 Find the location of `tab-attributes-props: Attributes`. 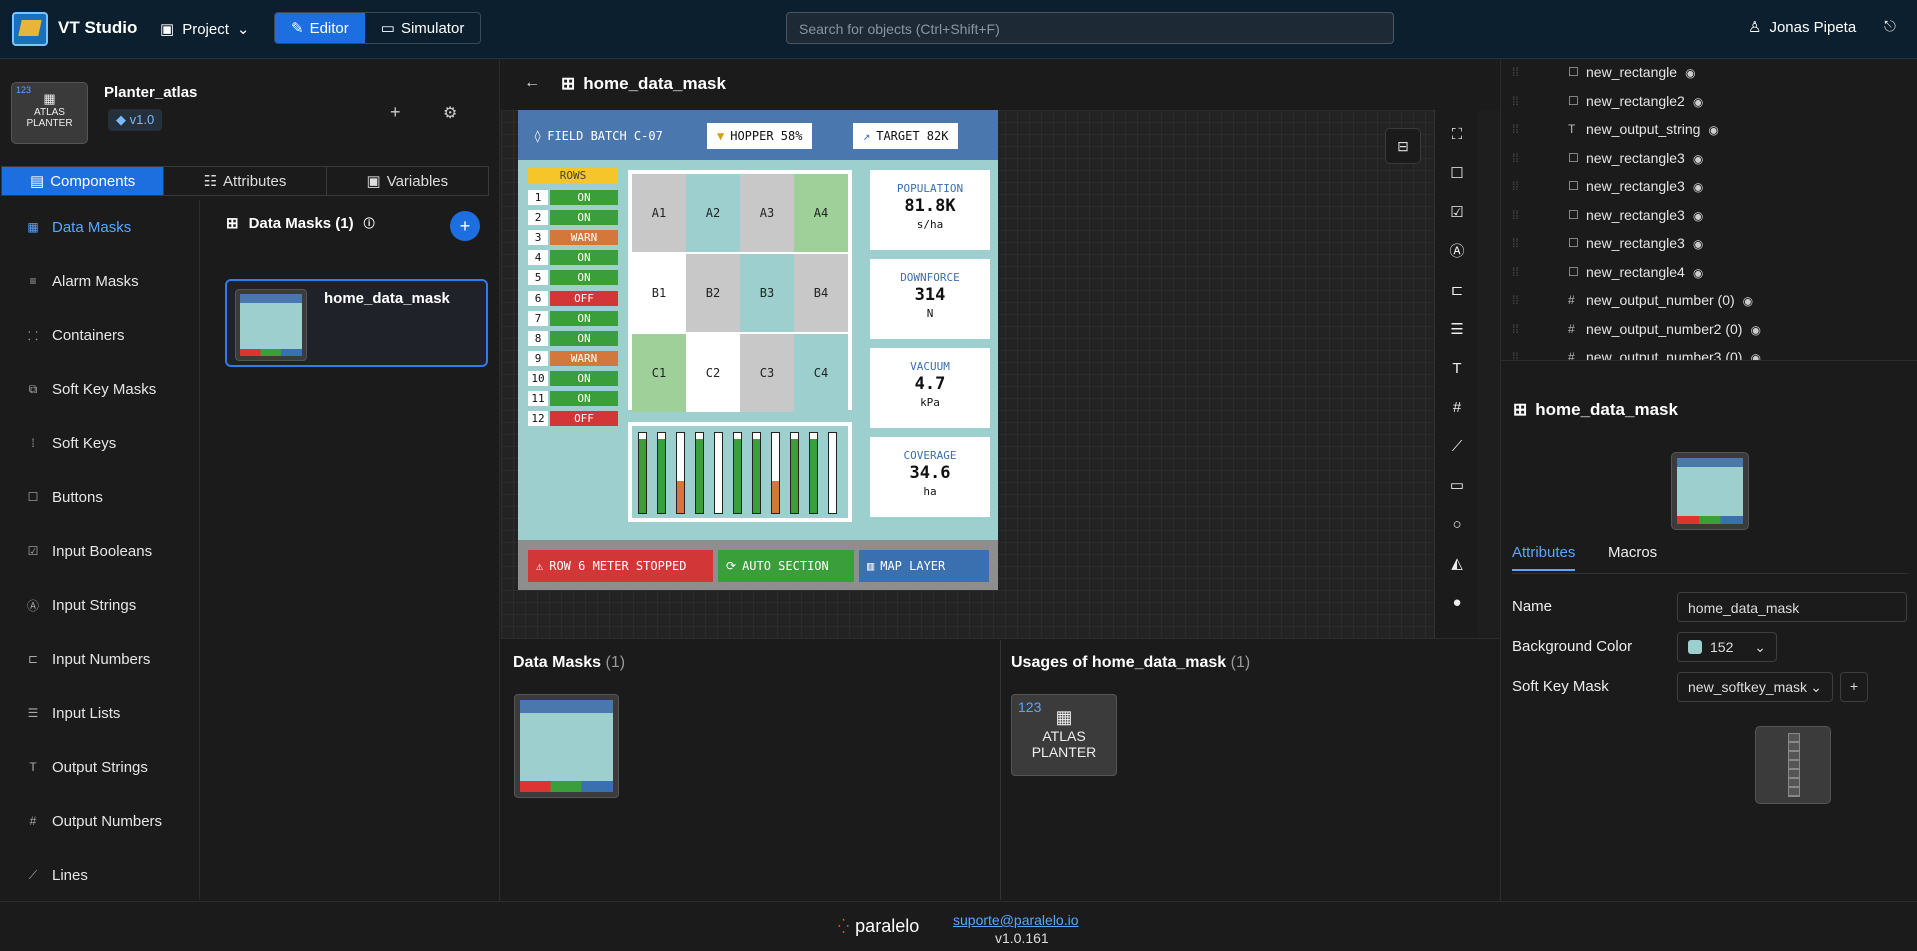

tab-attributes-props: Attributes is located at coordinates (1544, 557).